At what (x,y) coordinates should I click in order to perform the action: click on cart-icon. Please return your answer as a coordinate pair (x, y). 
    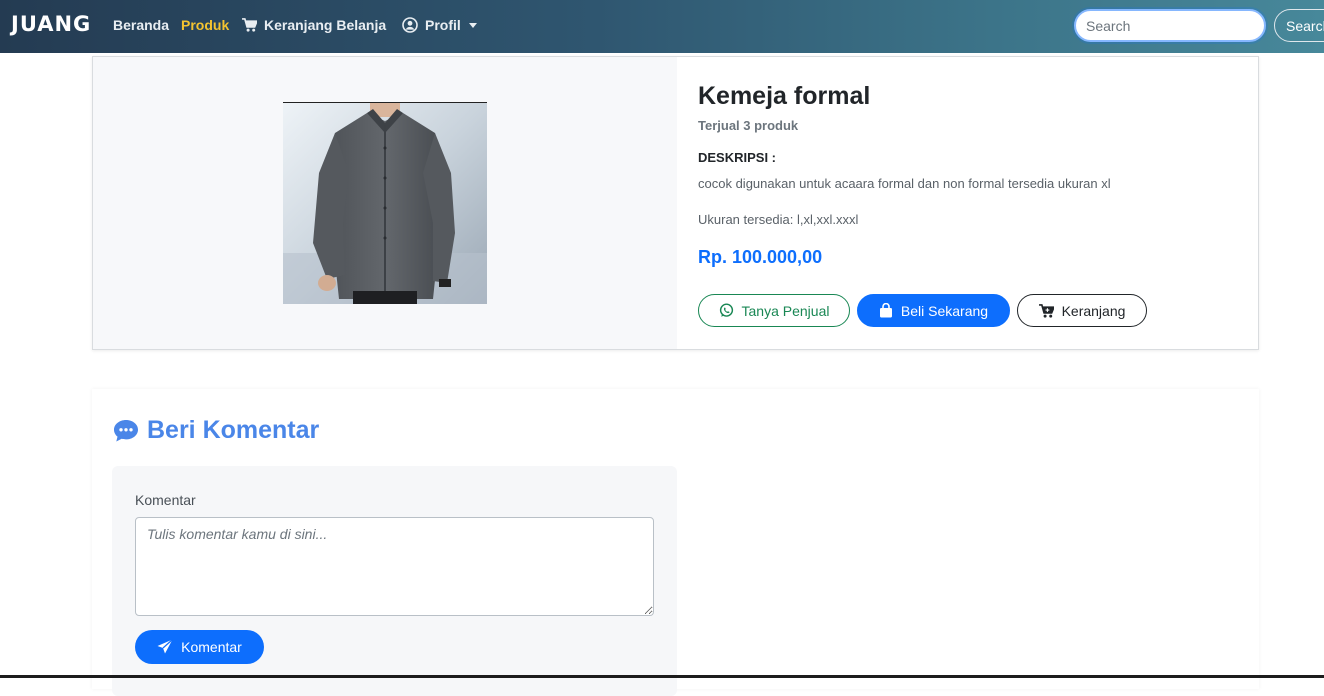
    Looking at the image, I should click on (249, 25).